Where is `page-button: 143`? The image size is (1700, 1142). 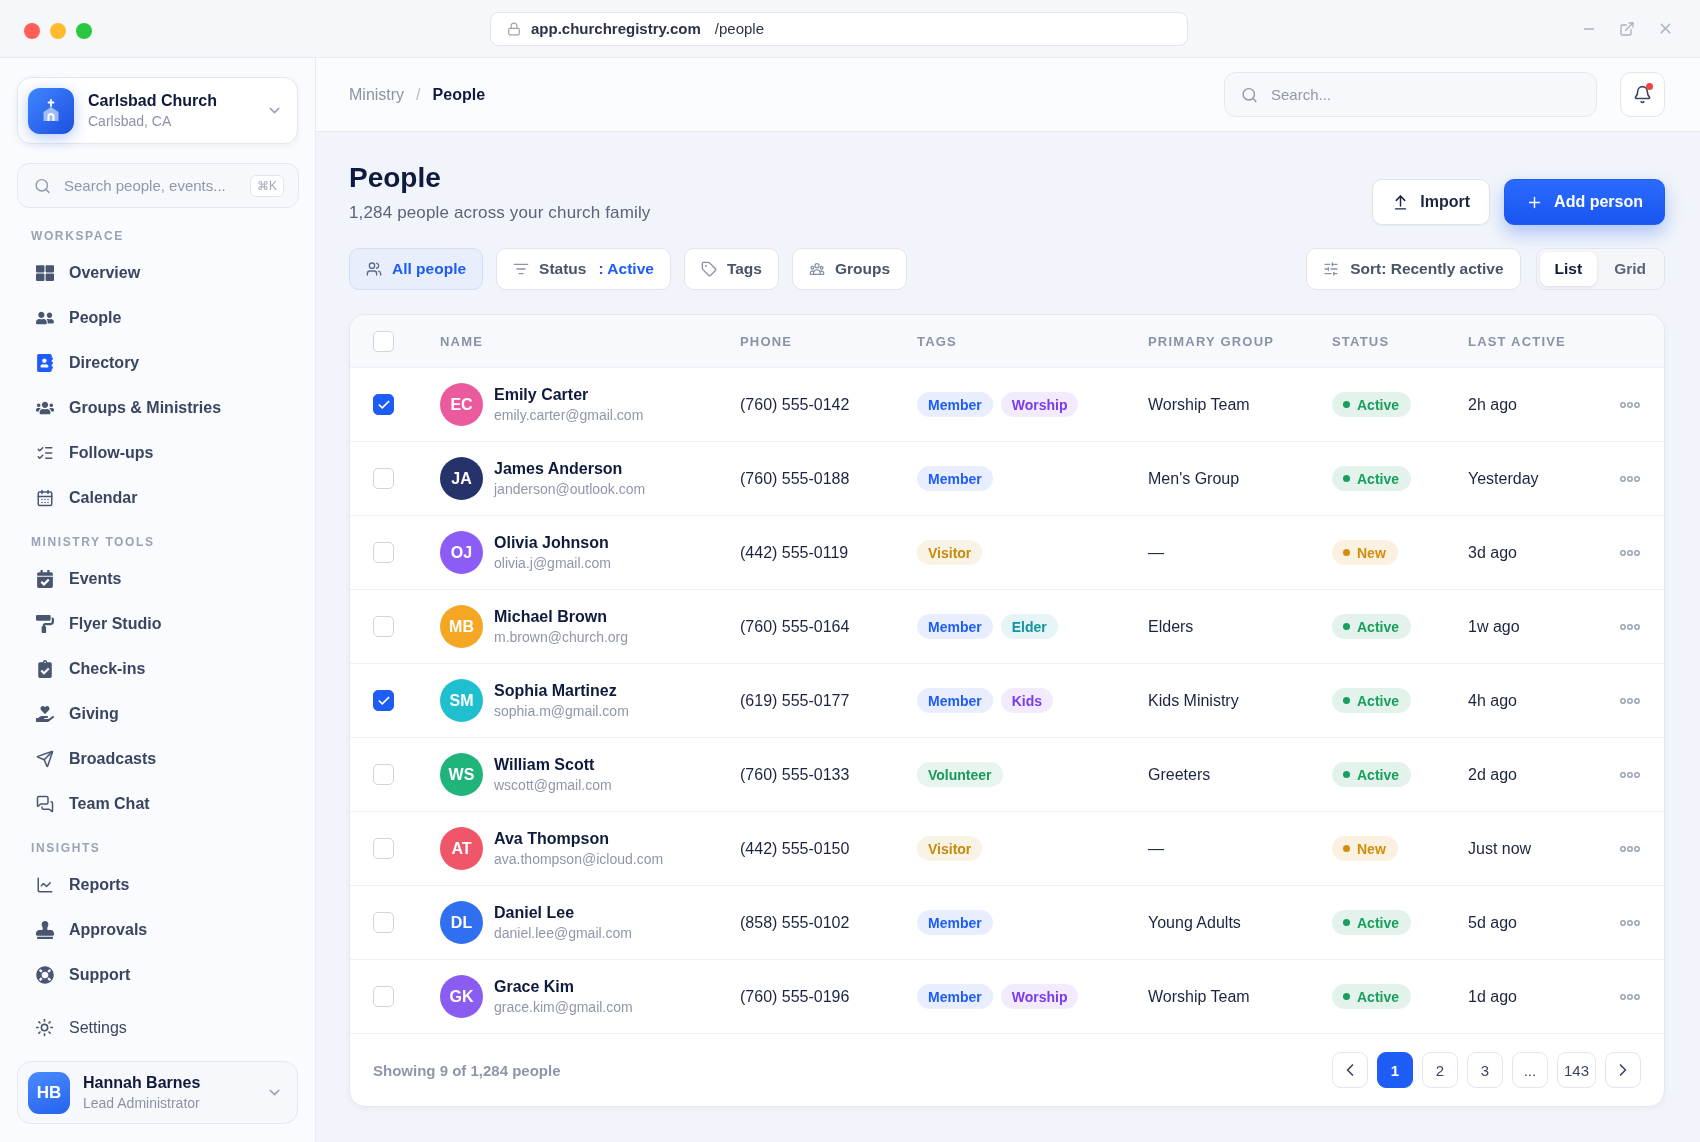
page-button: 143 is located at coordinates (1576, 1070).